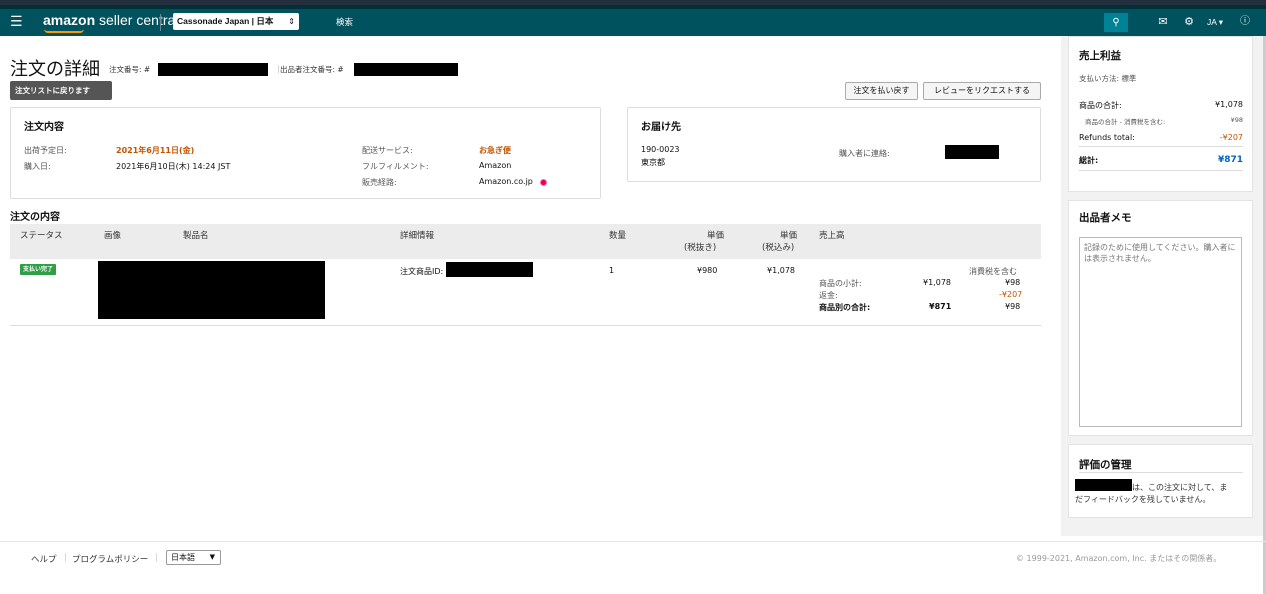 This screenshot has width=1266, height=594. What do you see at coordinates (64, 31) in the screenshot?
I see `amazon-smile-icon` at bounding box center [64, 31].